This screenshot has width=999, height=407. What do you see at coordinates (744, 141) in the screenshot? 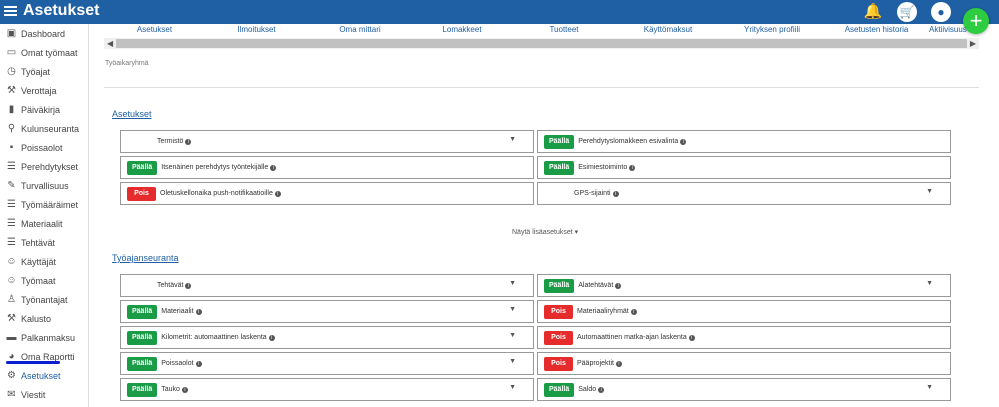
I see `setting-card: Päällä Perehdytyslomakkeen esivalinta i` at bounding box center [744, 141].